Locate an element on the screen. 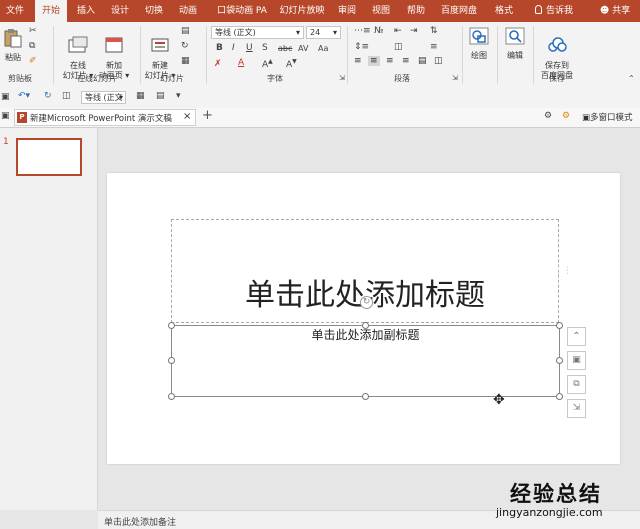 This screenshot has width=640, height=529. new-tab-button: + is located at coordinates (207, 115).